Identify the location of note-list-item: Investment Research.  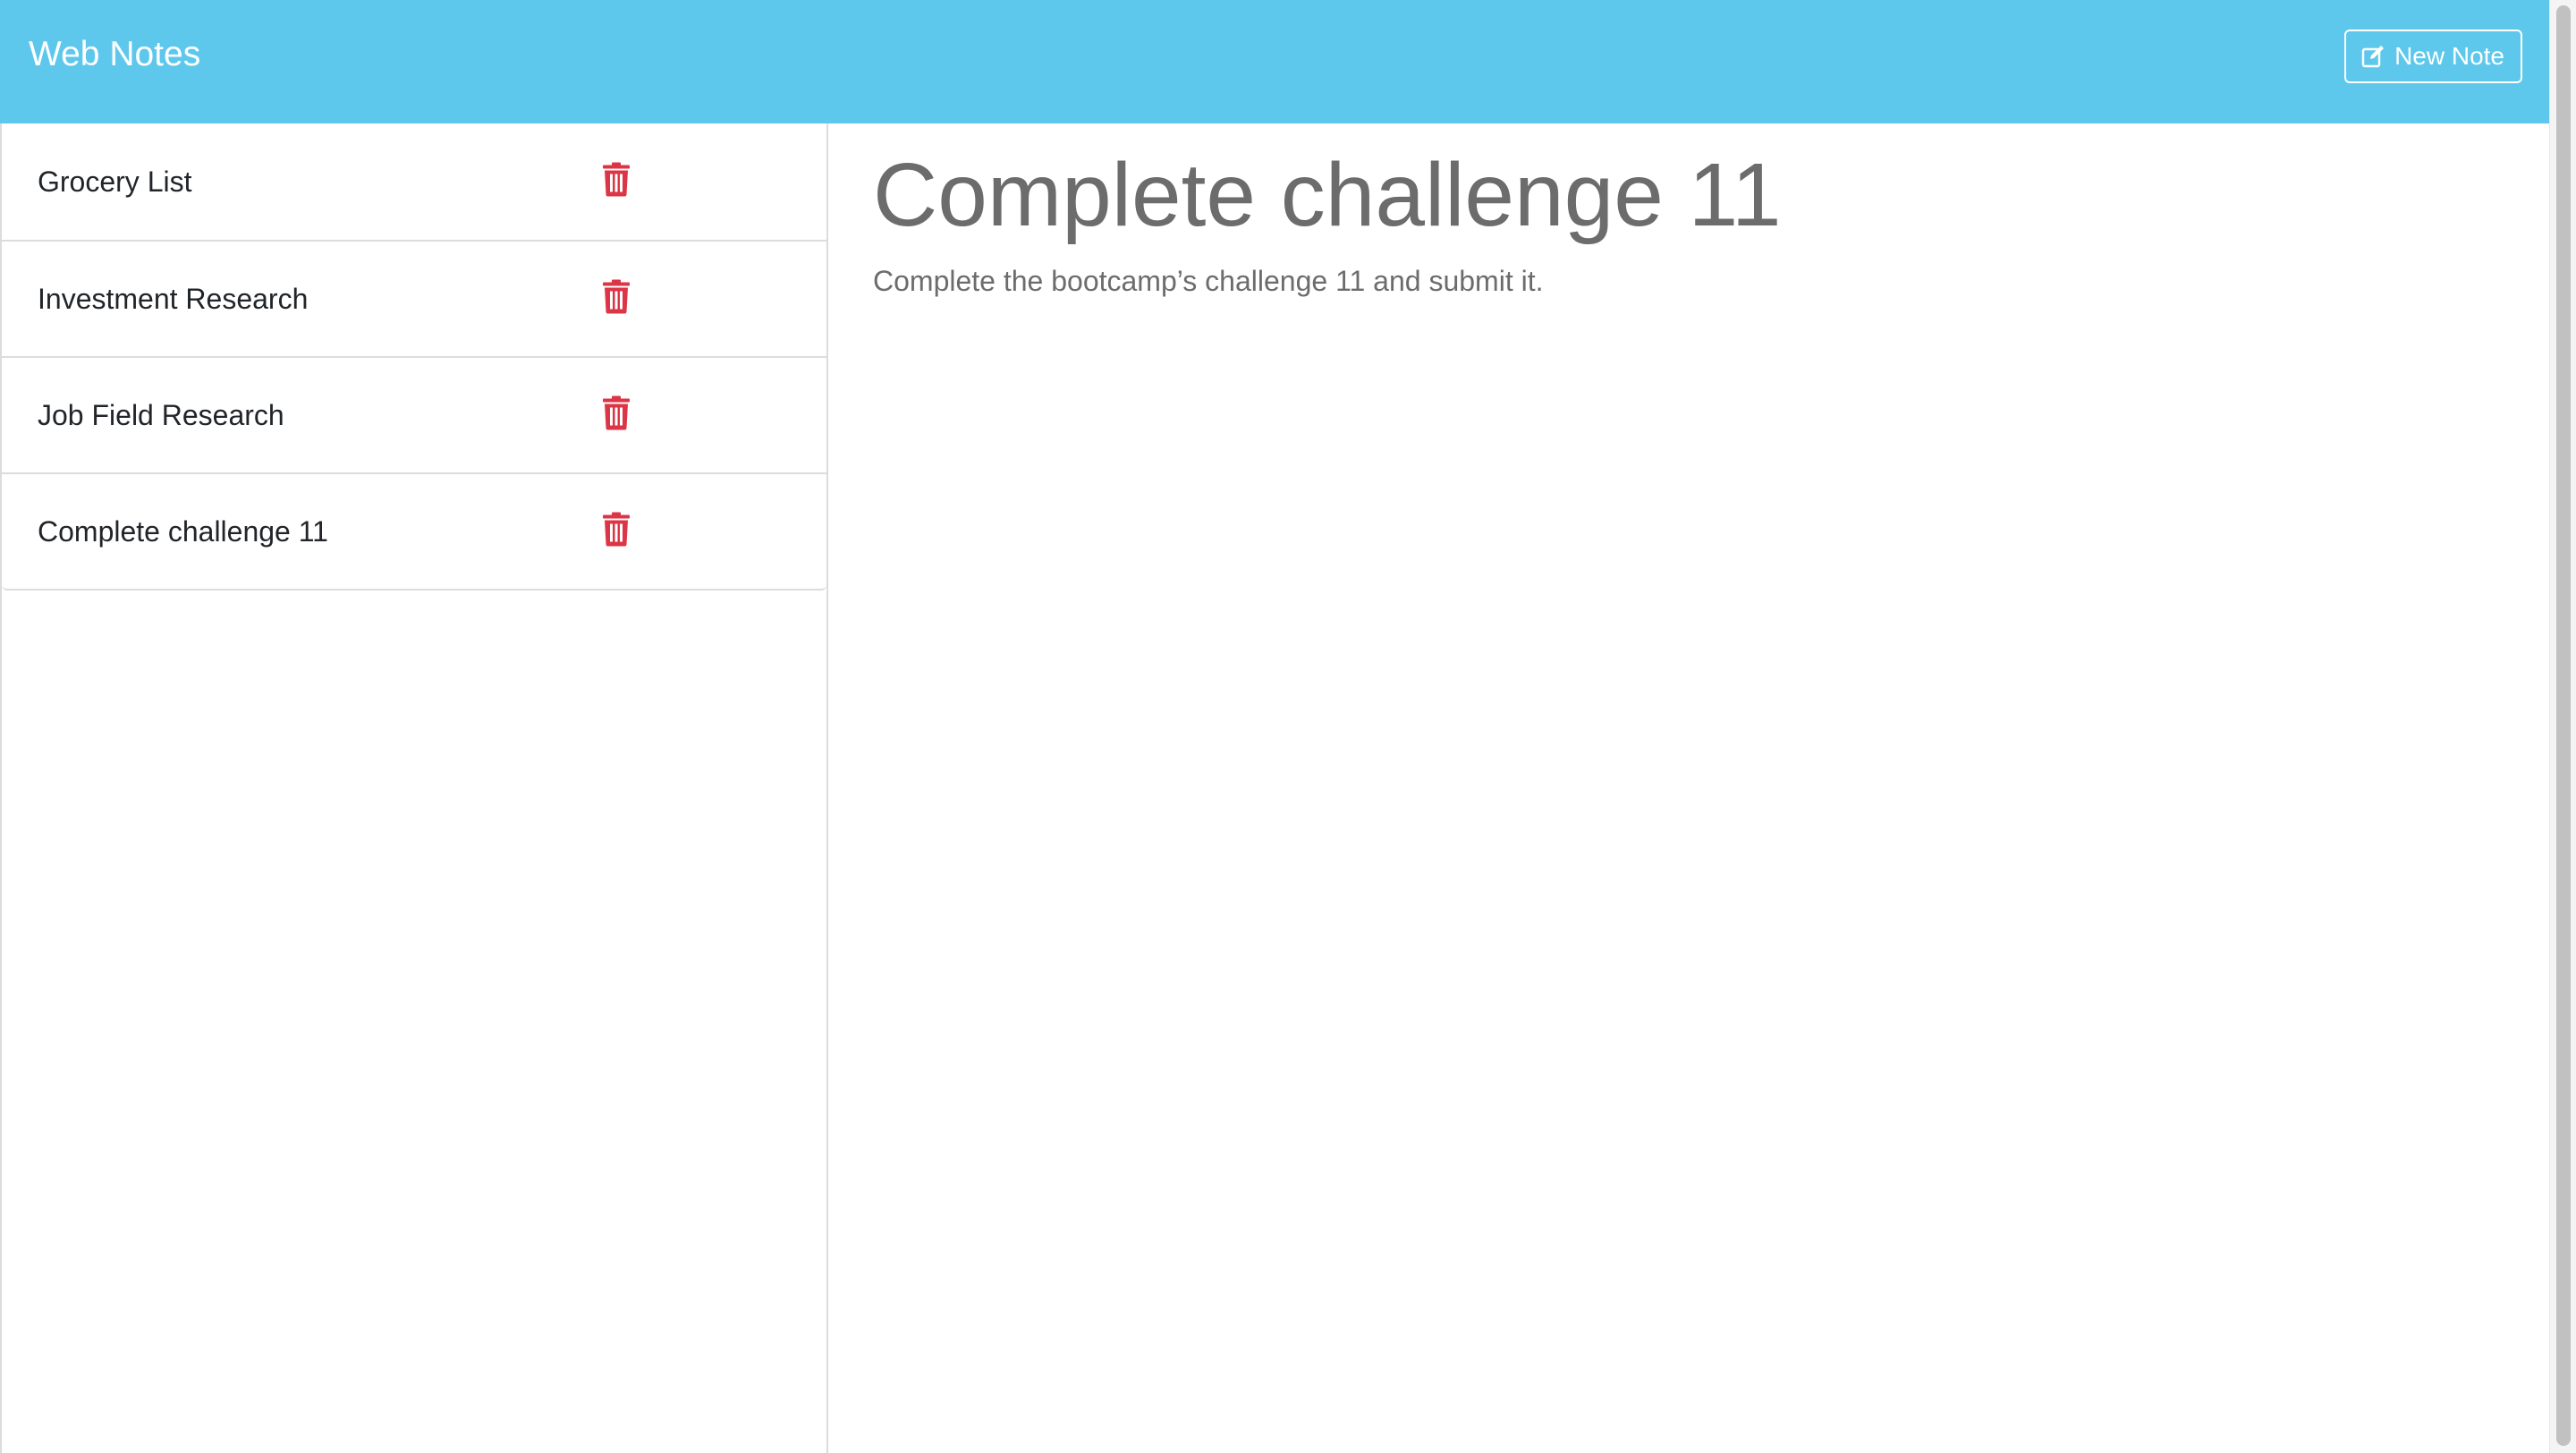
(414, 298).